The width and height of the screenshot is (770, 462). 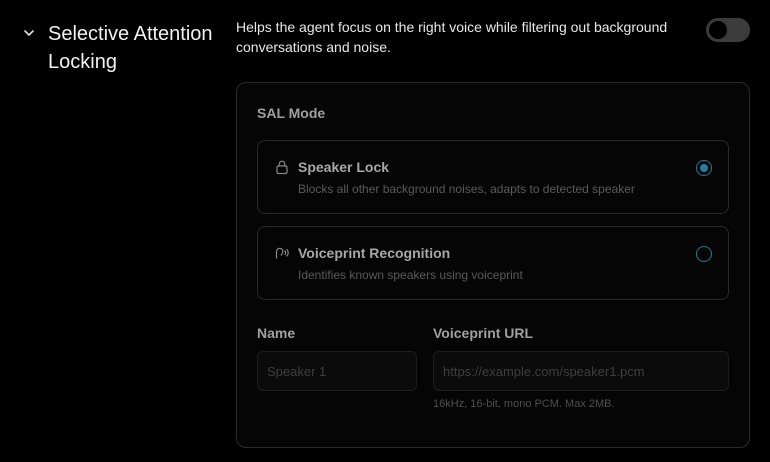 I want to click on sal-toggle, so click(x=728, y=30).